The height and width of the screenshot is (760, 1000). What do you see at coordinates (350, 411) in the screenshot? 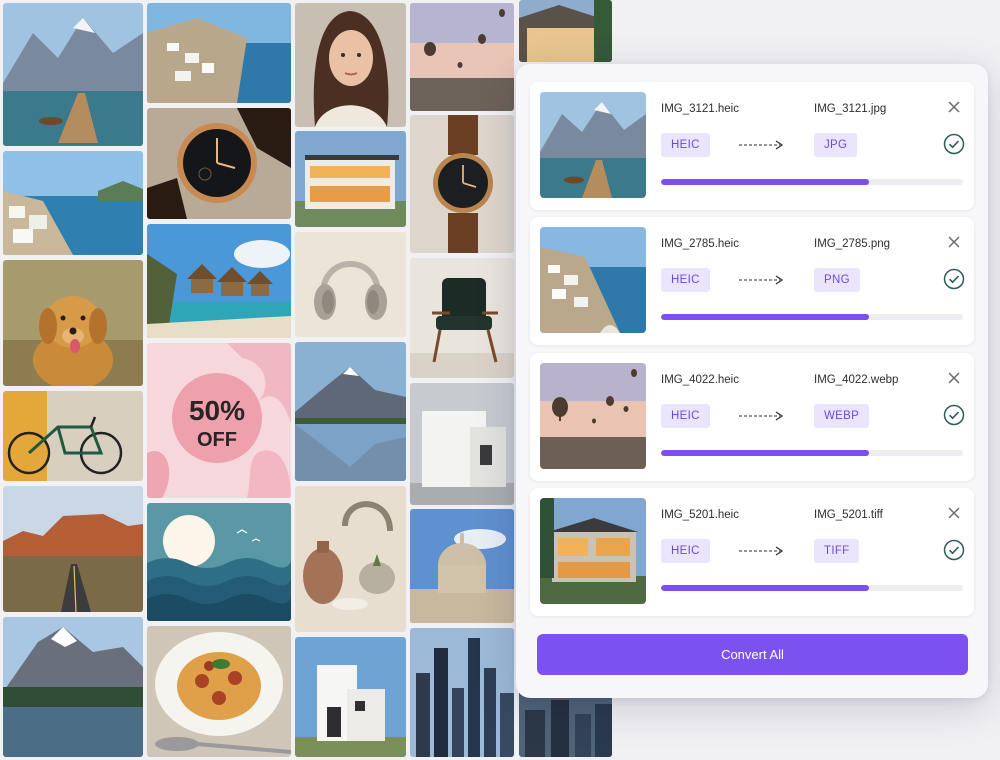
I see `mountain-reflection-photo` at bounding box center [350, 411].